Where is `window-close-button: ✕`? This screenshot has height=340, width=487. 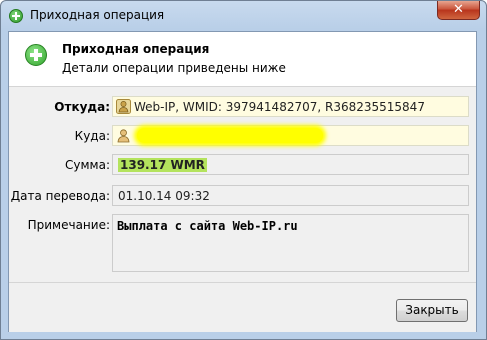
window-close-button: ✕ is located at coordinates (458, 10).